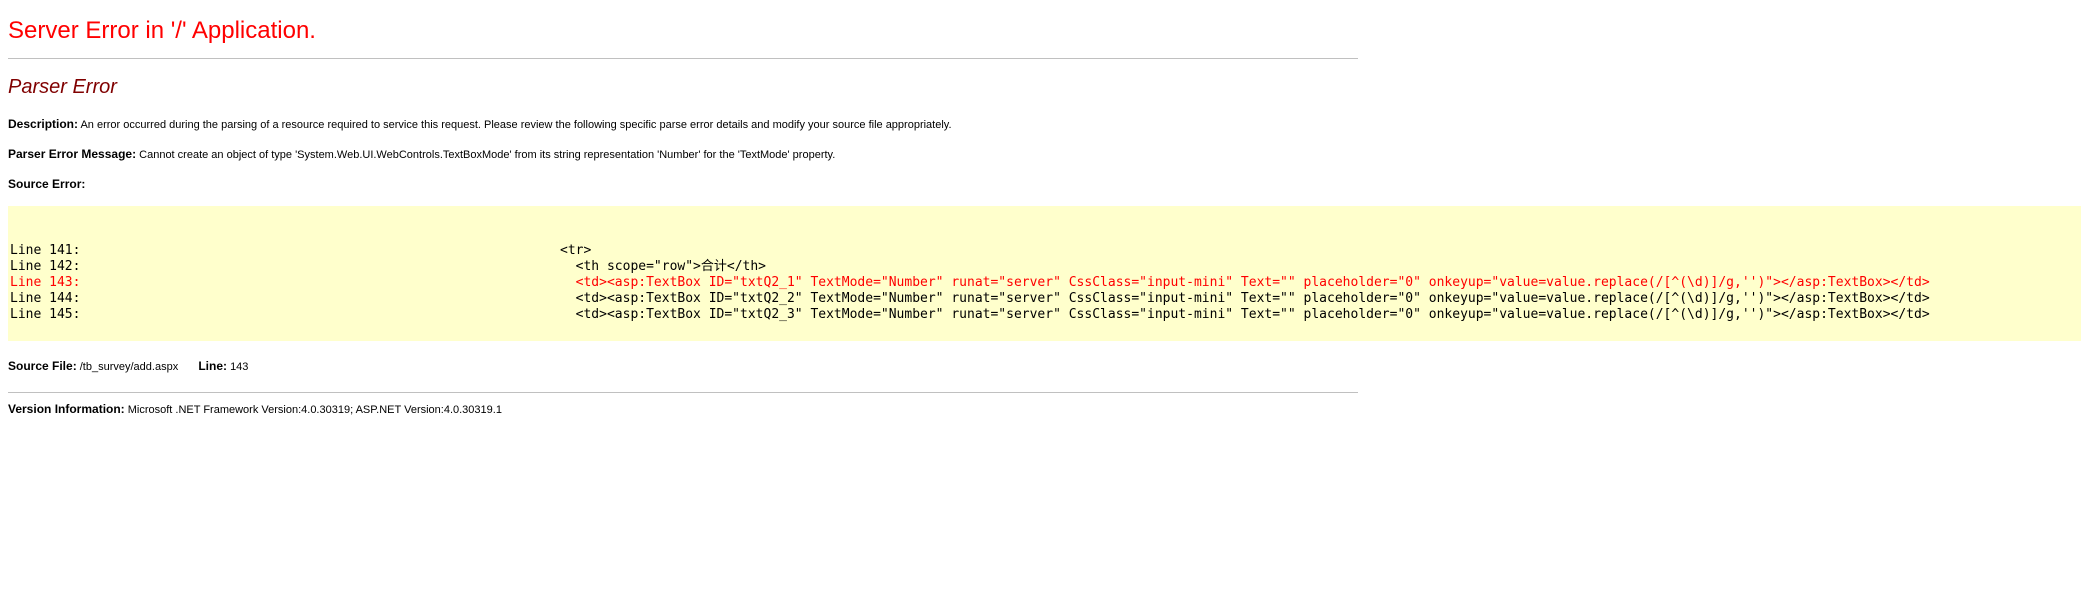 The height and width of the screenshot is (614, 2081). What do you see at coordinates (683, 392) in the screenshot?
I see `bottom-divider` at bounding box center [683, 392].